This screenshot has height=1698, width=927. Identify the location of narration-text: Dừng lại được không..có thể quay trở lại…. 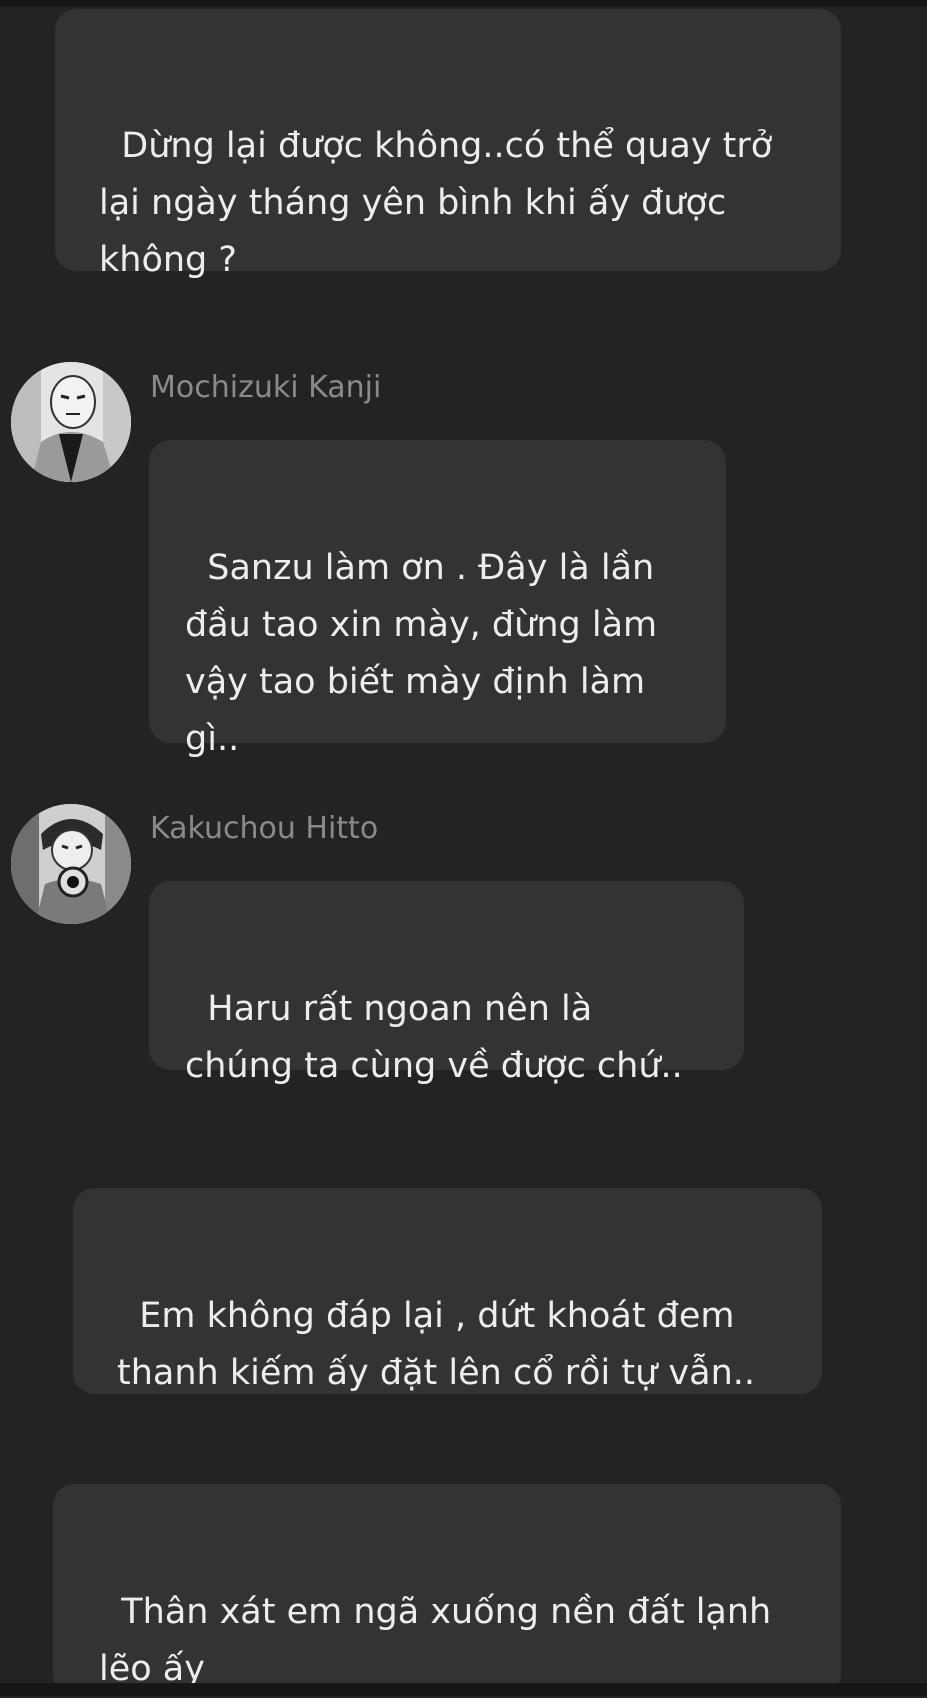
(441, 203).